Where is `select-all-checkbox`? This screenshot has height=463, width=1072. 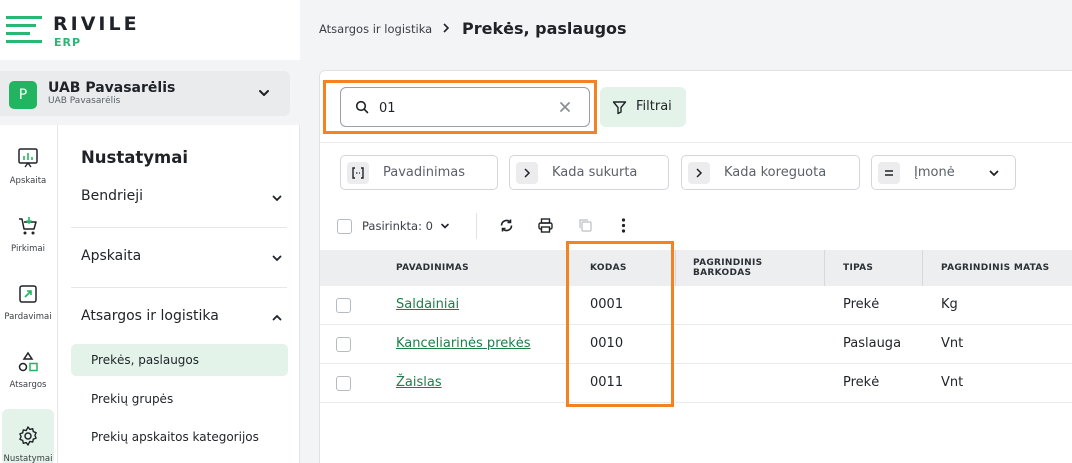
select-all-checkbox is located at coordinates (344, 226).